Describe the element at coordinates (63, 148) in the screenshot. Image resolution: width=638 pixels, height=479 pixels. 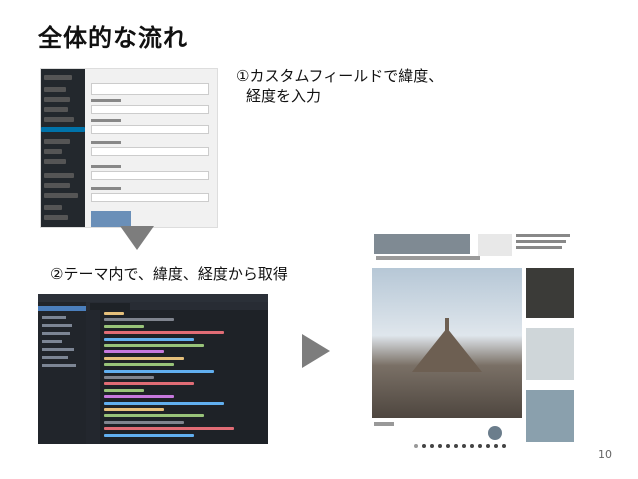
I see `wp-admin-sidebar` at that location.